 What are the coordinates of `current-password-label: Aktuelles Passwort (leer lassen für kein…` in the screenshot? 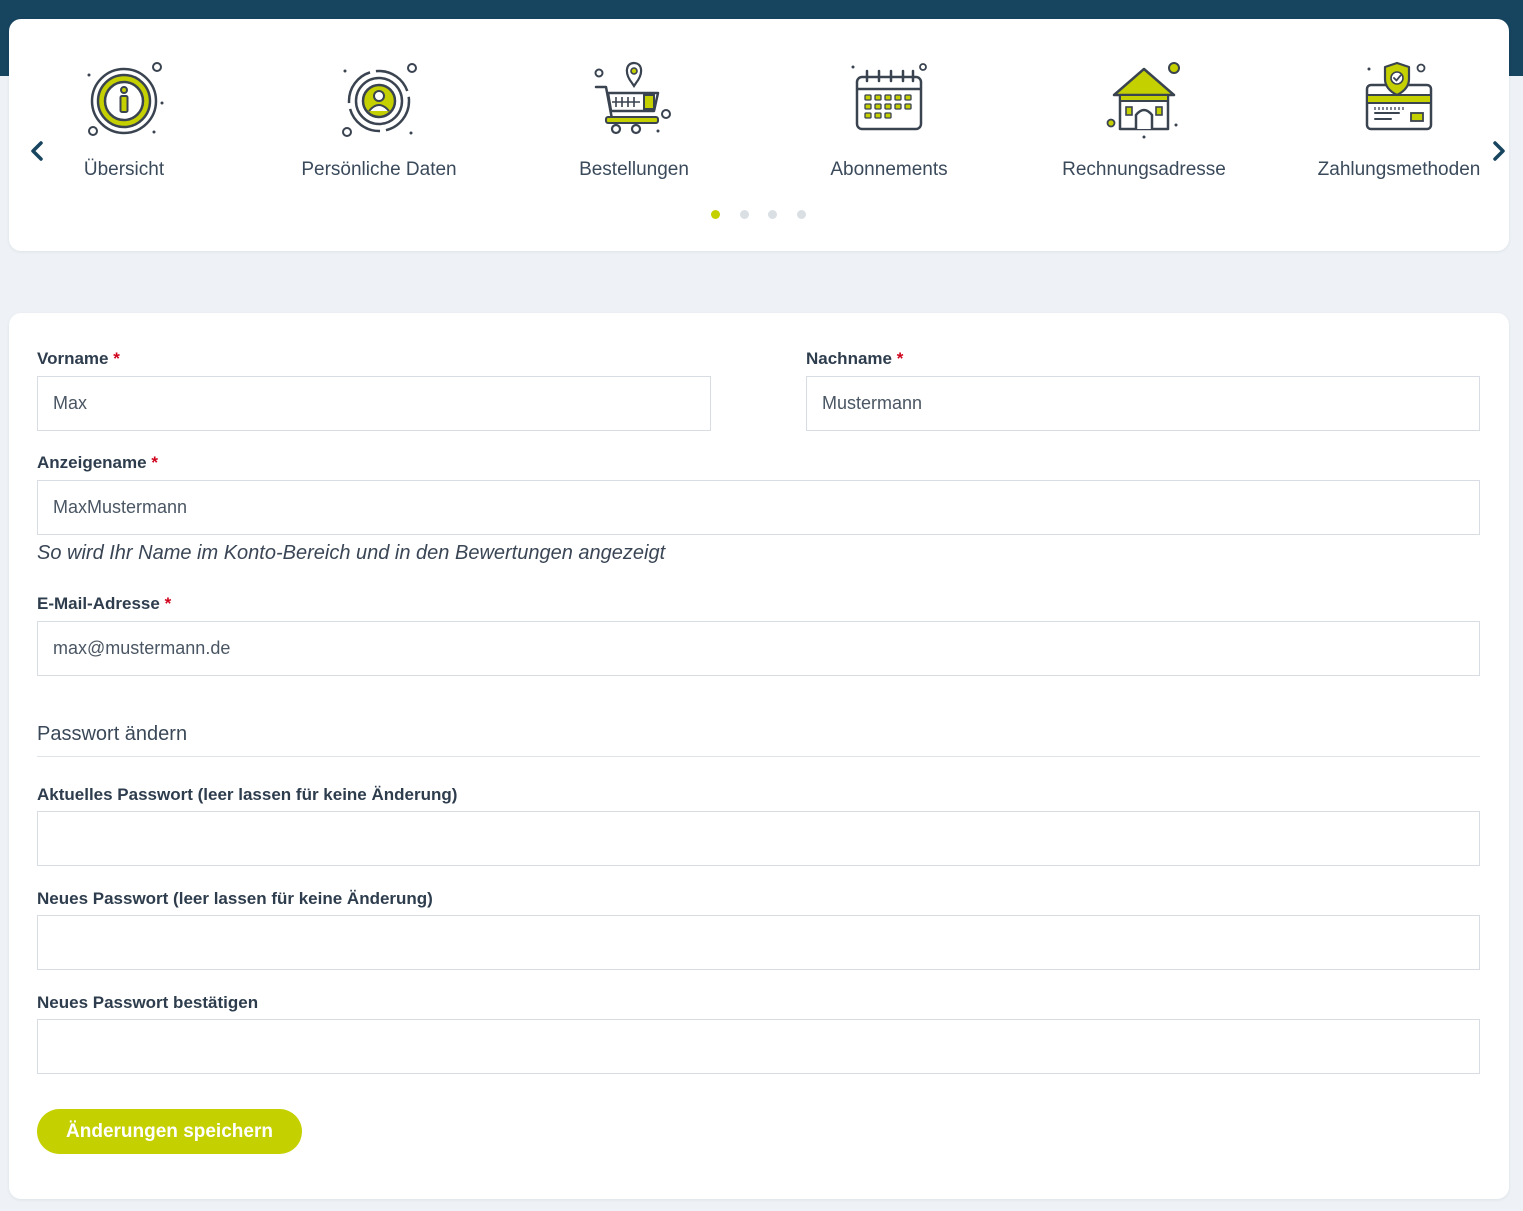 It's located at (247, 794).